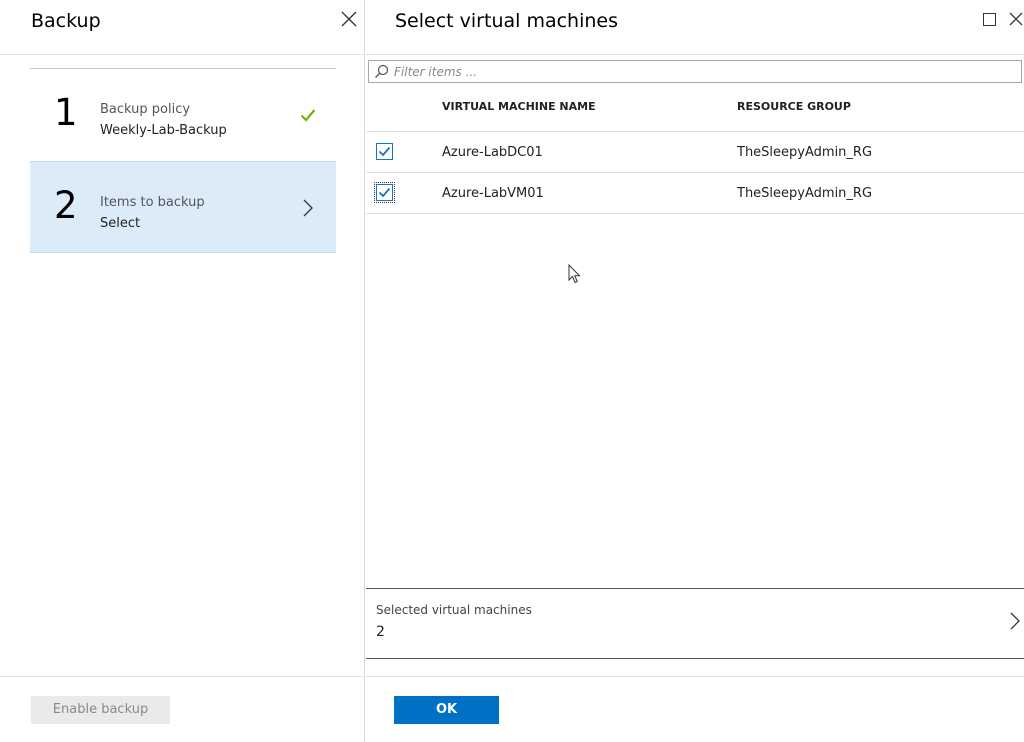  I want to click on step-label: Backup policy, so click(145, 109).